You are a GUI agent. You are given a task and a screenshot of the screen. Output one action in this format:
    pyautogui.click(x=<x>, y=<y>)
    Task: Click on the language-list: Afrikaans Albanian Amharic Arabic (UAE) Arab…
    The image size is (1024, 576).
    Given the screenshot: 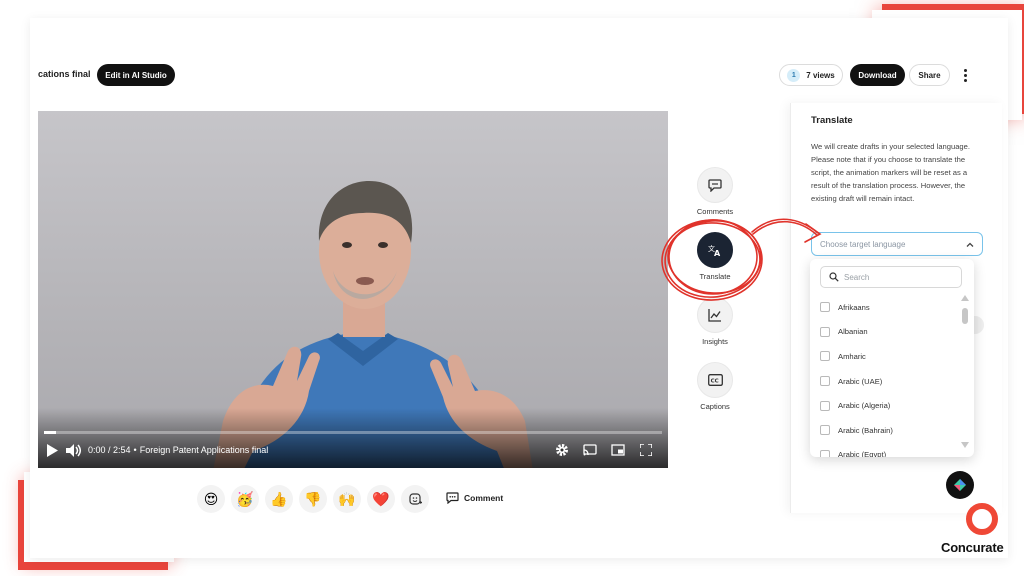 What is the action you would take?
    pyautogui.click(x=889, y=376)
    